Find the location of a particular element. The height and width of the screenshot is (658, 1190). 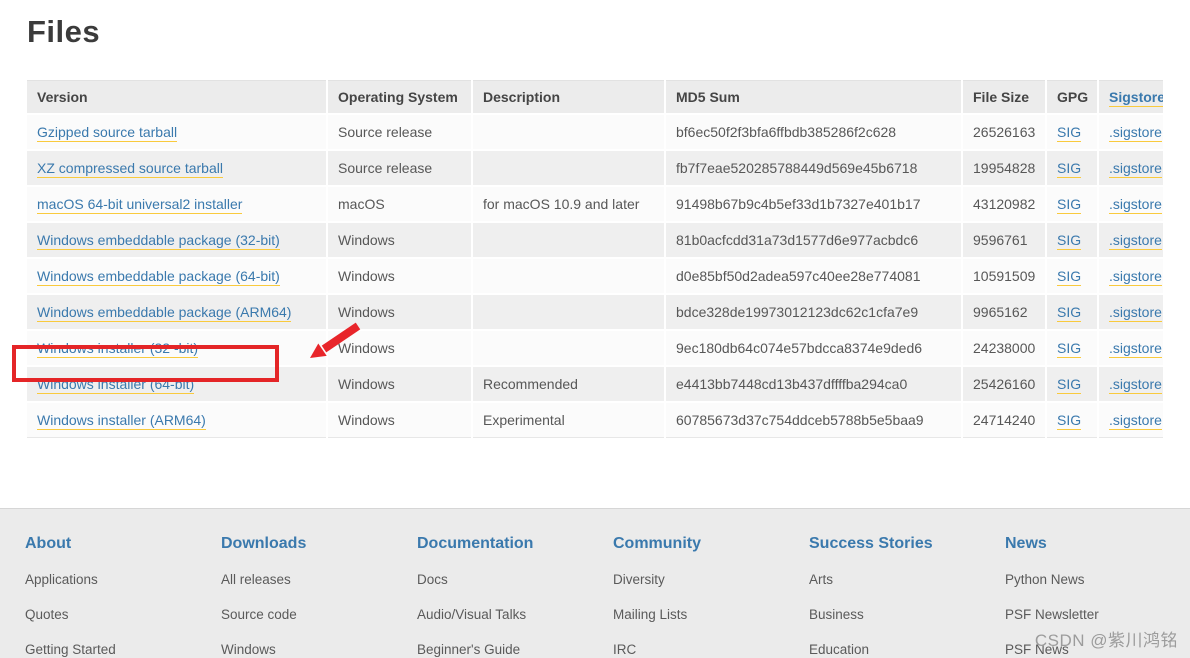

footer-link-getting-started: Getting Started is located at coordinates (70, 649).